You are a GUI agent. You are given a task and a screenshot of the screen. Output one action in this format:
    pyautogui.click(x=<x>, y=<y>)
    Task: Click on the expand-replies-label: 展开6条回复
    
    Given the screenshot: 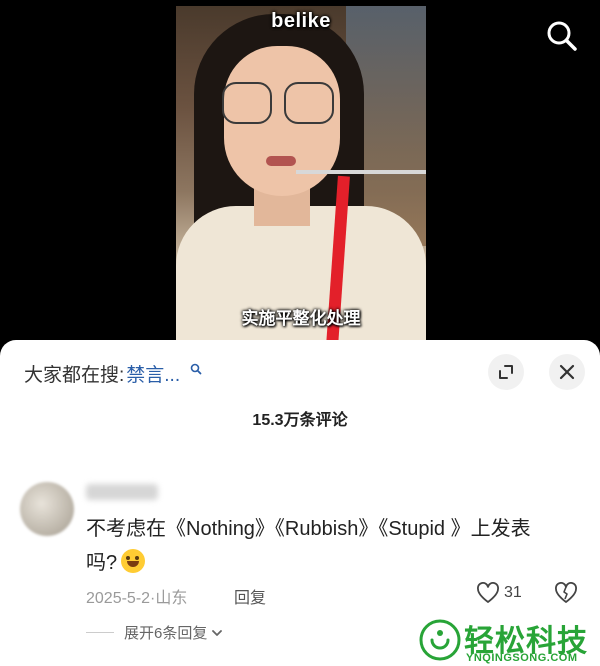 What is the action you would take?
    pyautogui.click(x=166, y=633)
    